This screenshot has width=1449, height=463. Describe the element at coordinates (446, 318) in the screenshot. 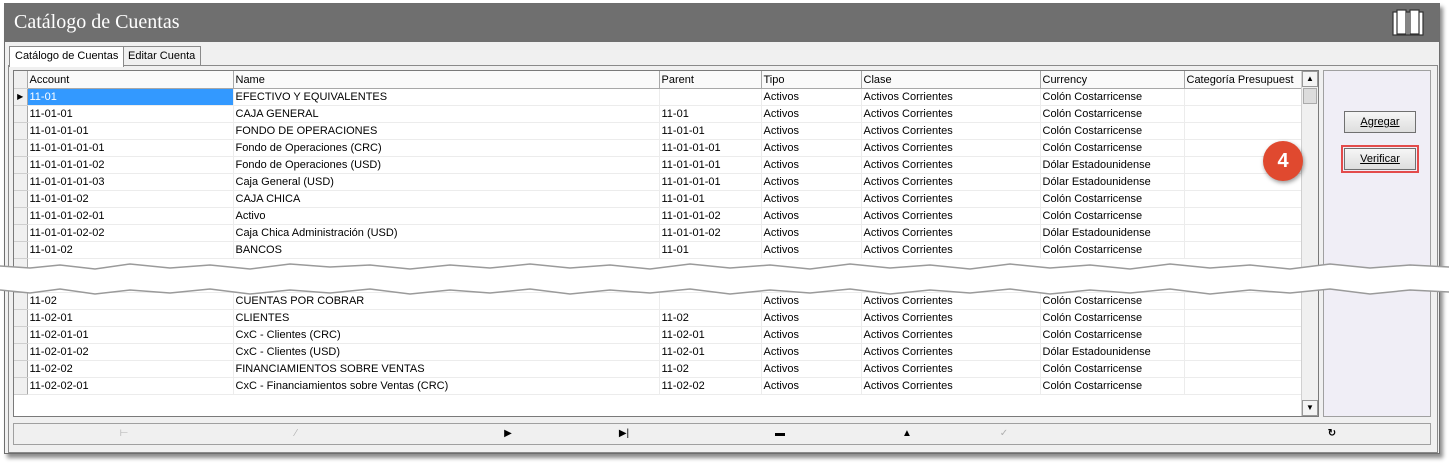

I see `cell-name: CLIENTES` at that location.